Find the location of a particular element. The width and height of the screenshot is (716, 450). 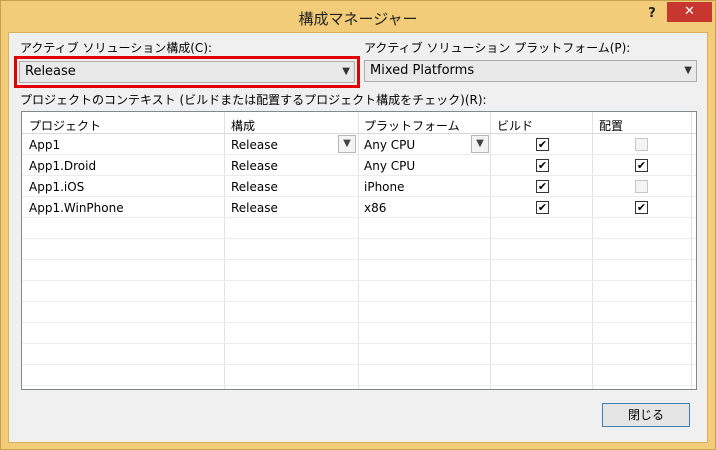

column-header-build: ビルド is located at coordinates (515, 125).